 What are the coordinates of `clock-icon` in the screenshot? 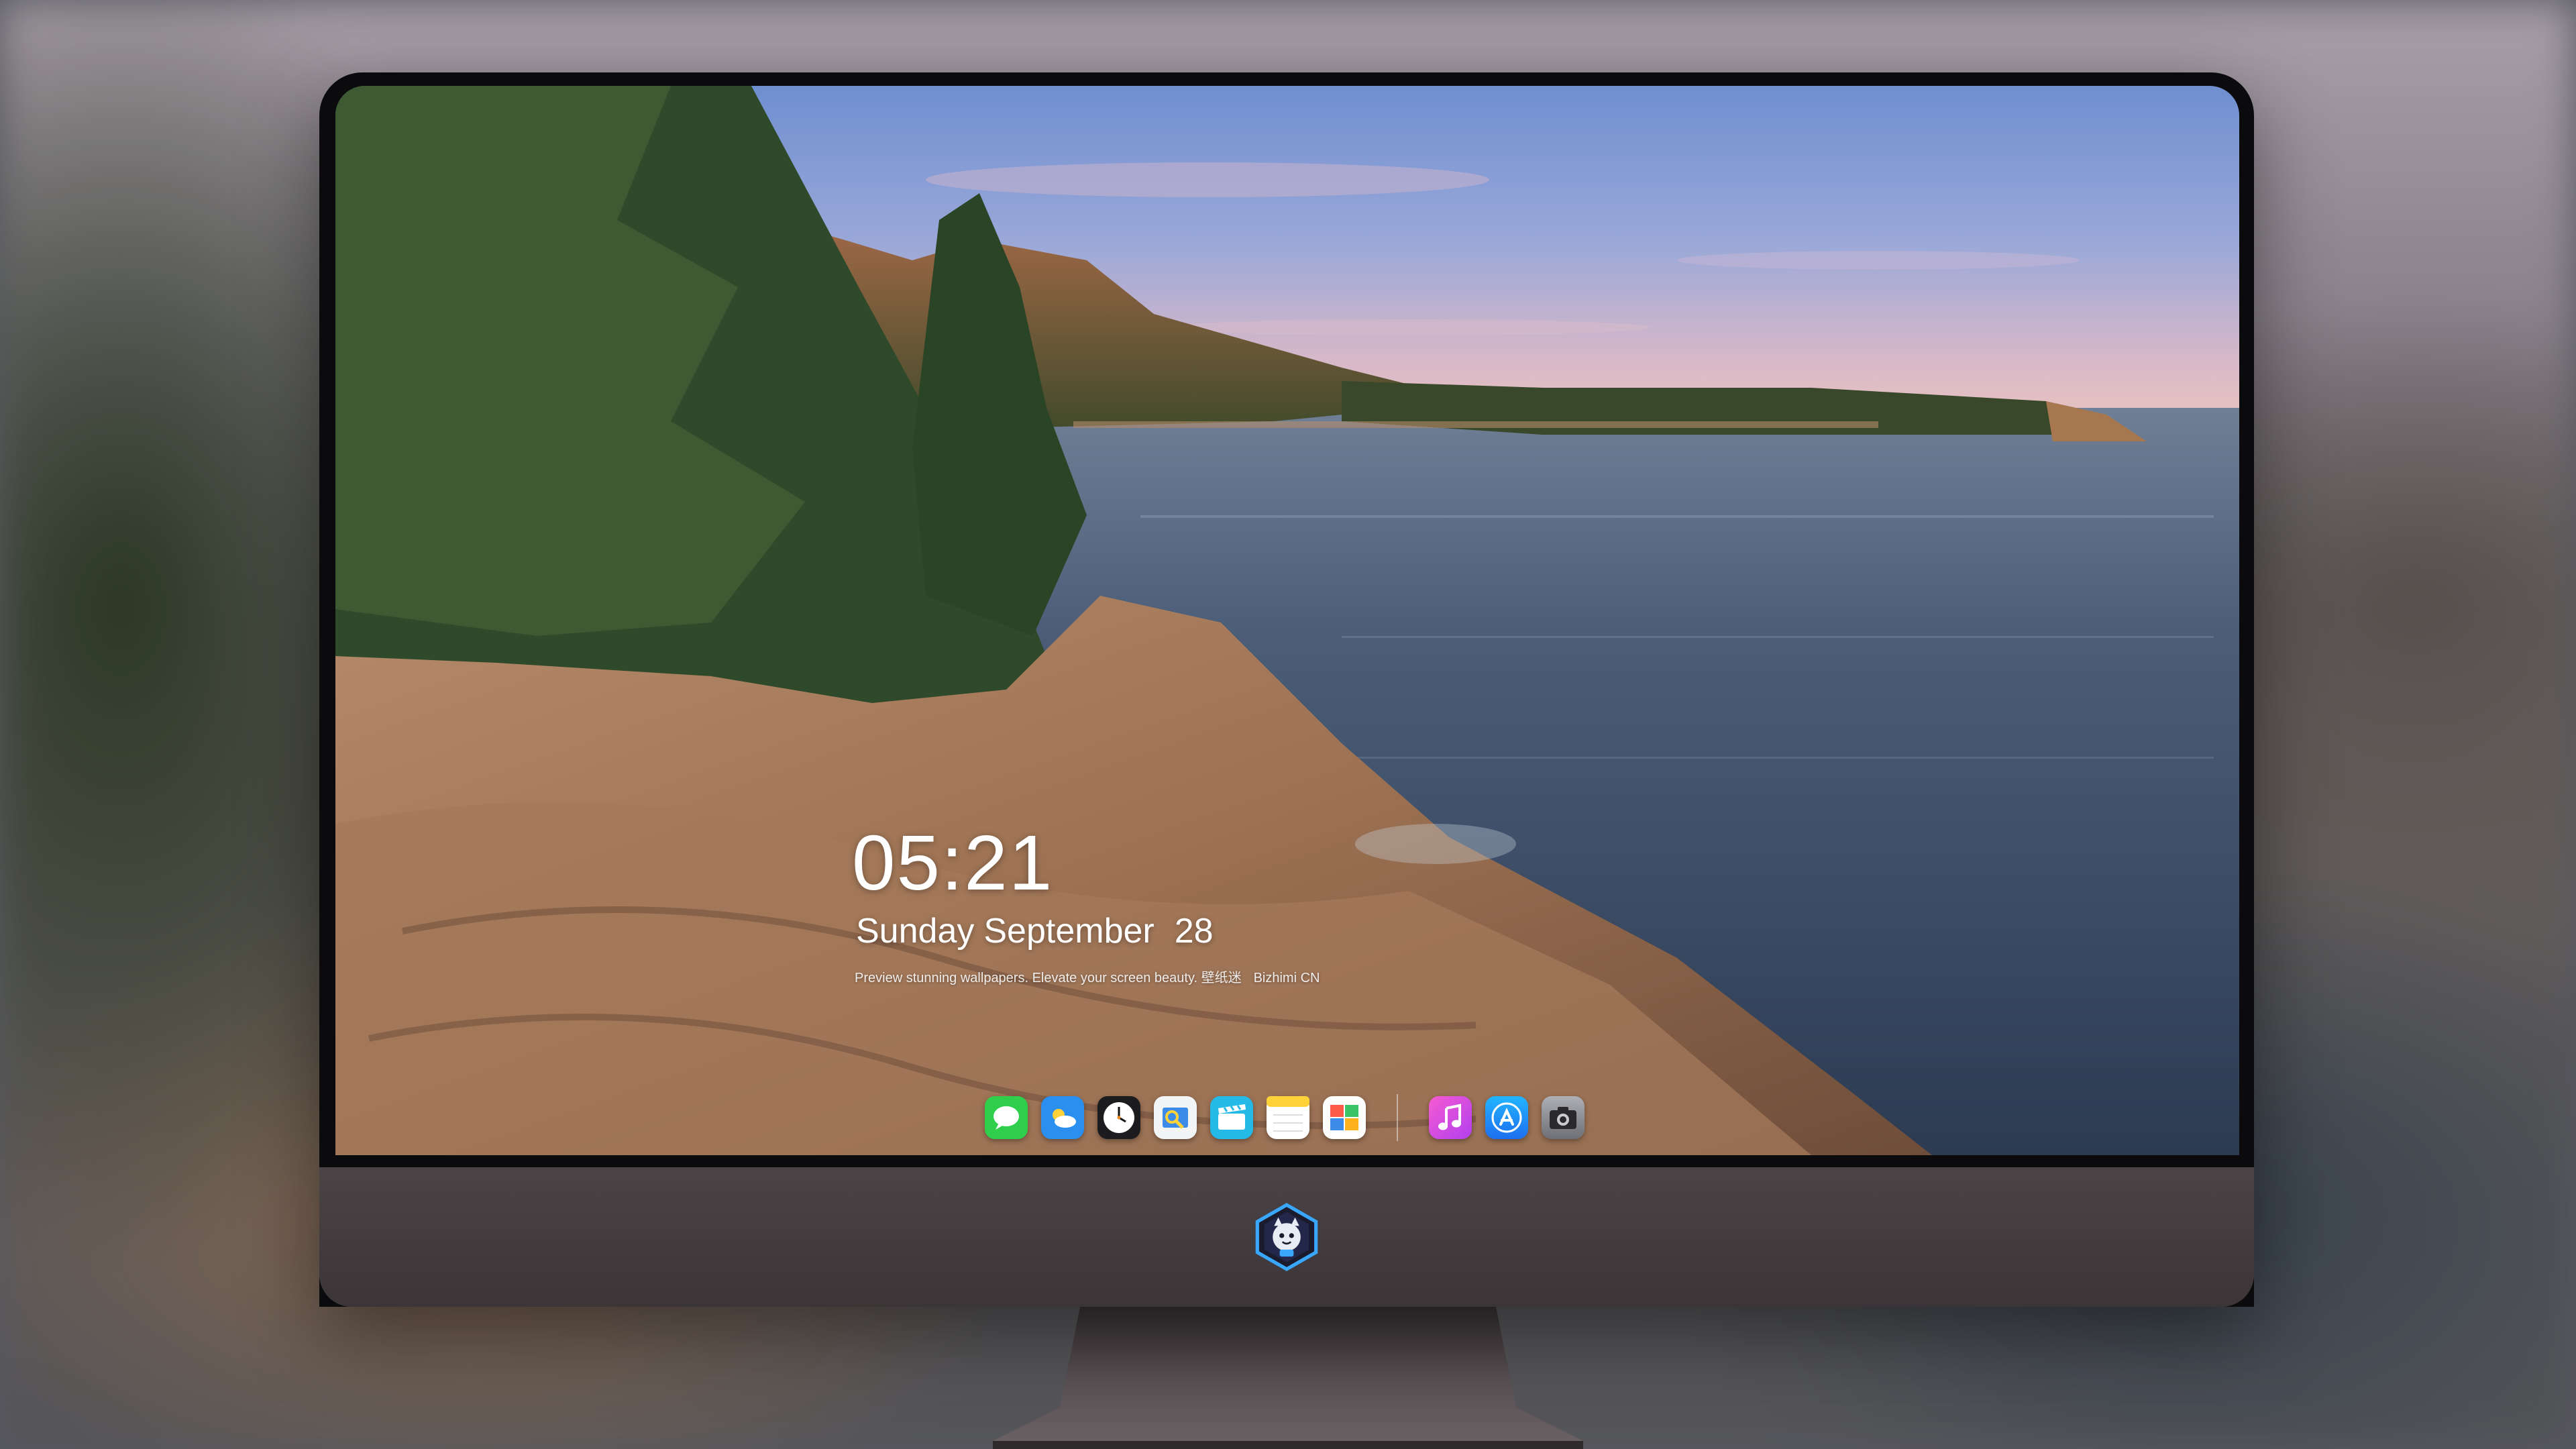 It's located at (1118, 1117).